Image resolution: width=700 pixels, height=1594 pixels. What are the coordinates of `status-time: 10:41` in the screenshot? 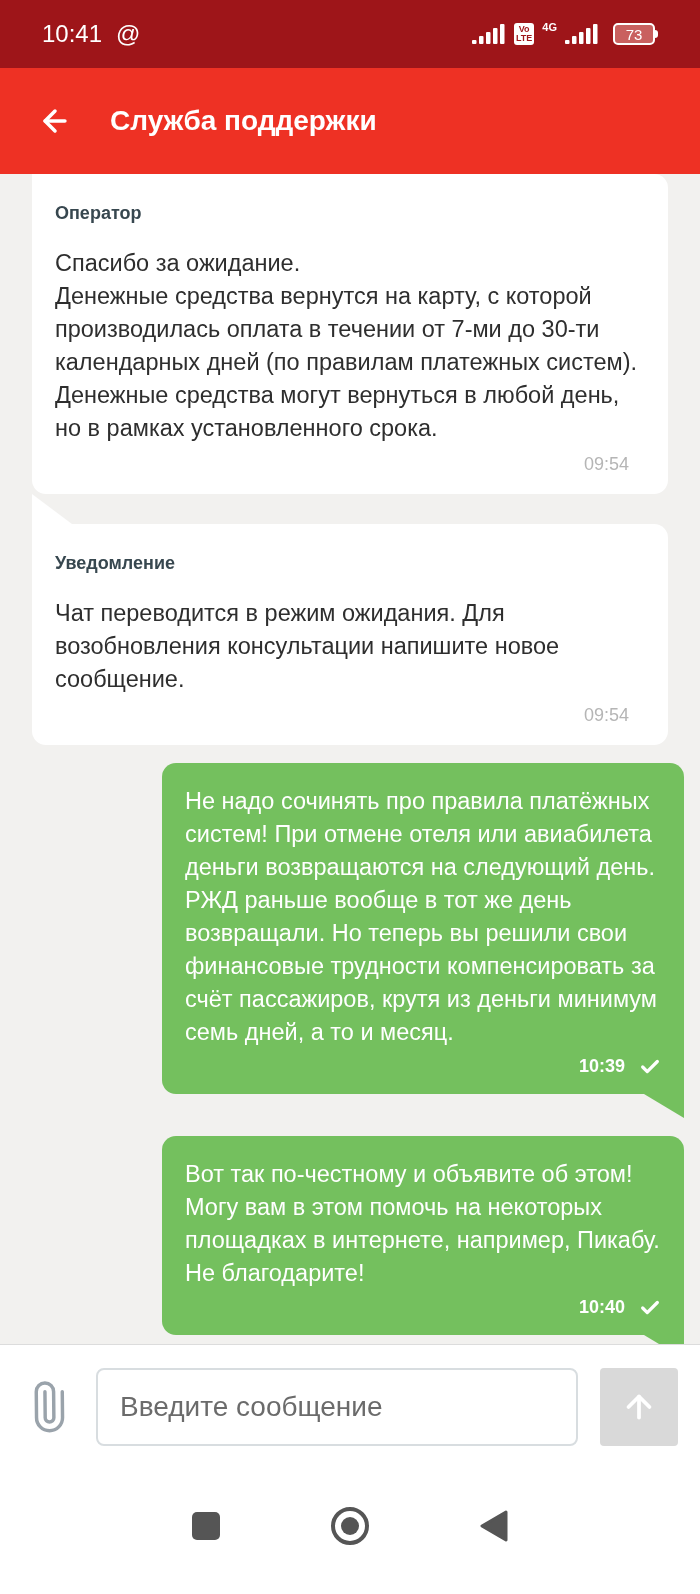 It's located at (72, 34).